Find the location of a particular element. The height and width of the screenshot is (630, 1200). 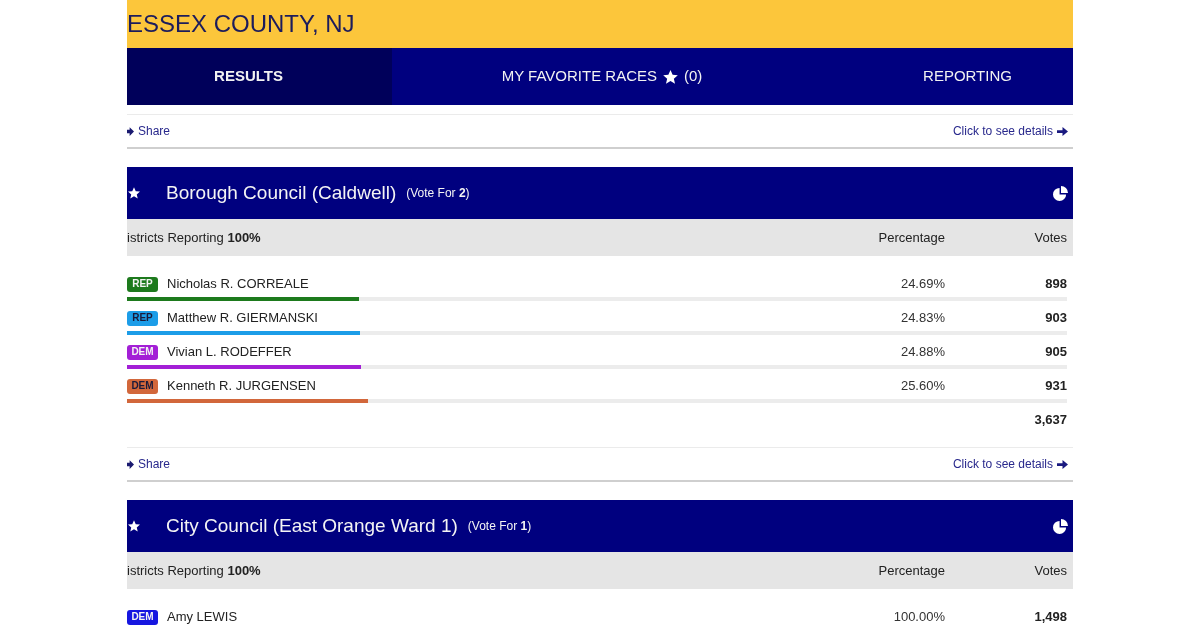

candidate-name: Nicholas R. CORREALE is located at coordinates (238, 284).